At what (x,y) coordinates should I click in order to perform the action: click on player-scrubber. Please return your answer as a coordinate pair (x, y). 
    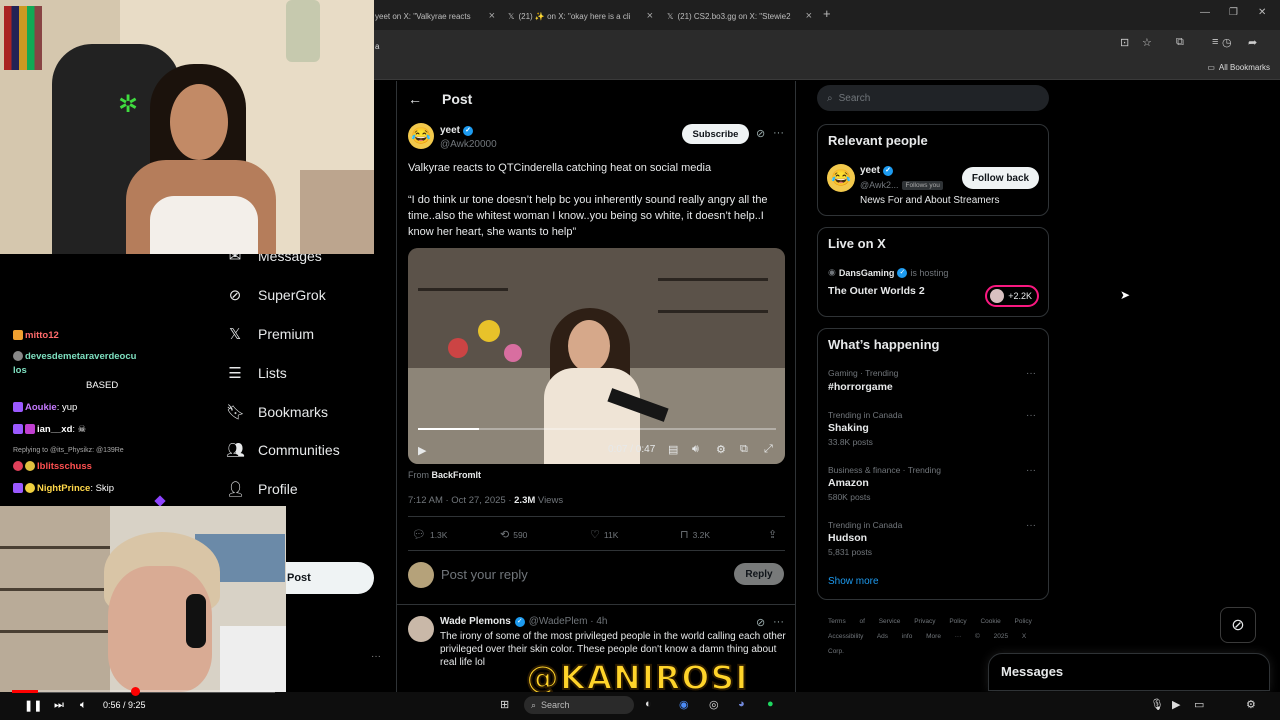
    Looking at the image, I should click on (135, 691).